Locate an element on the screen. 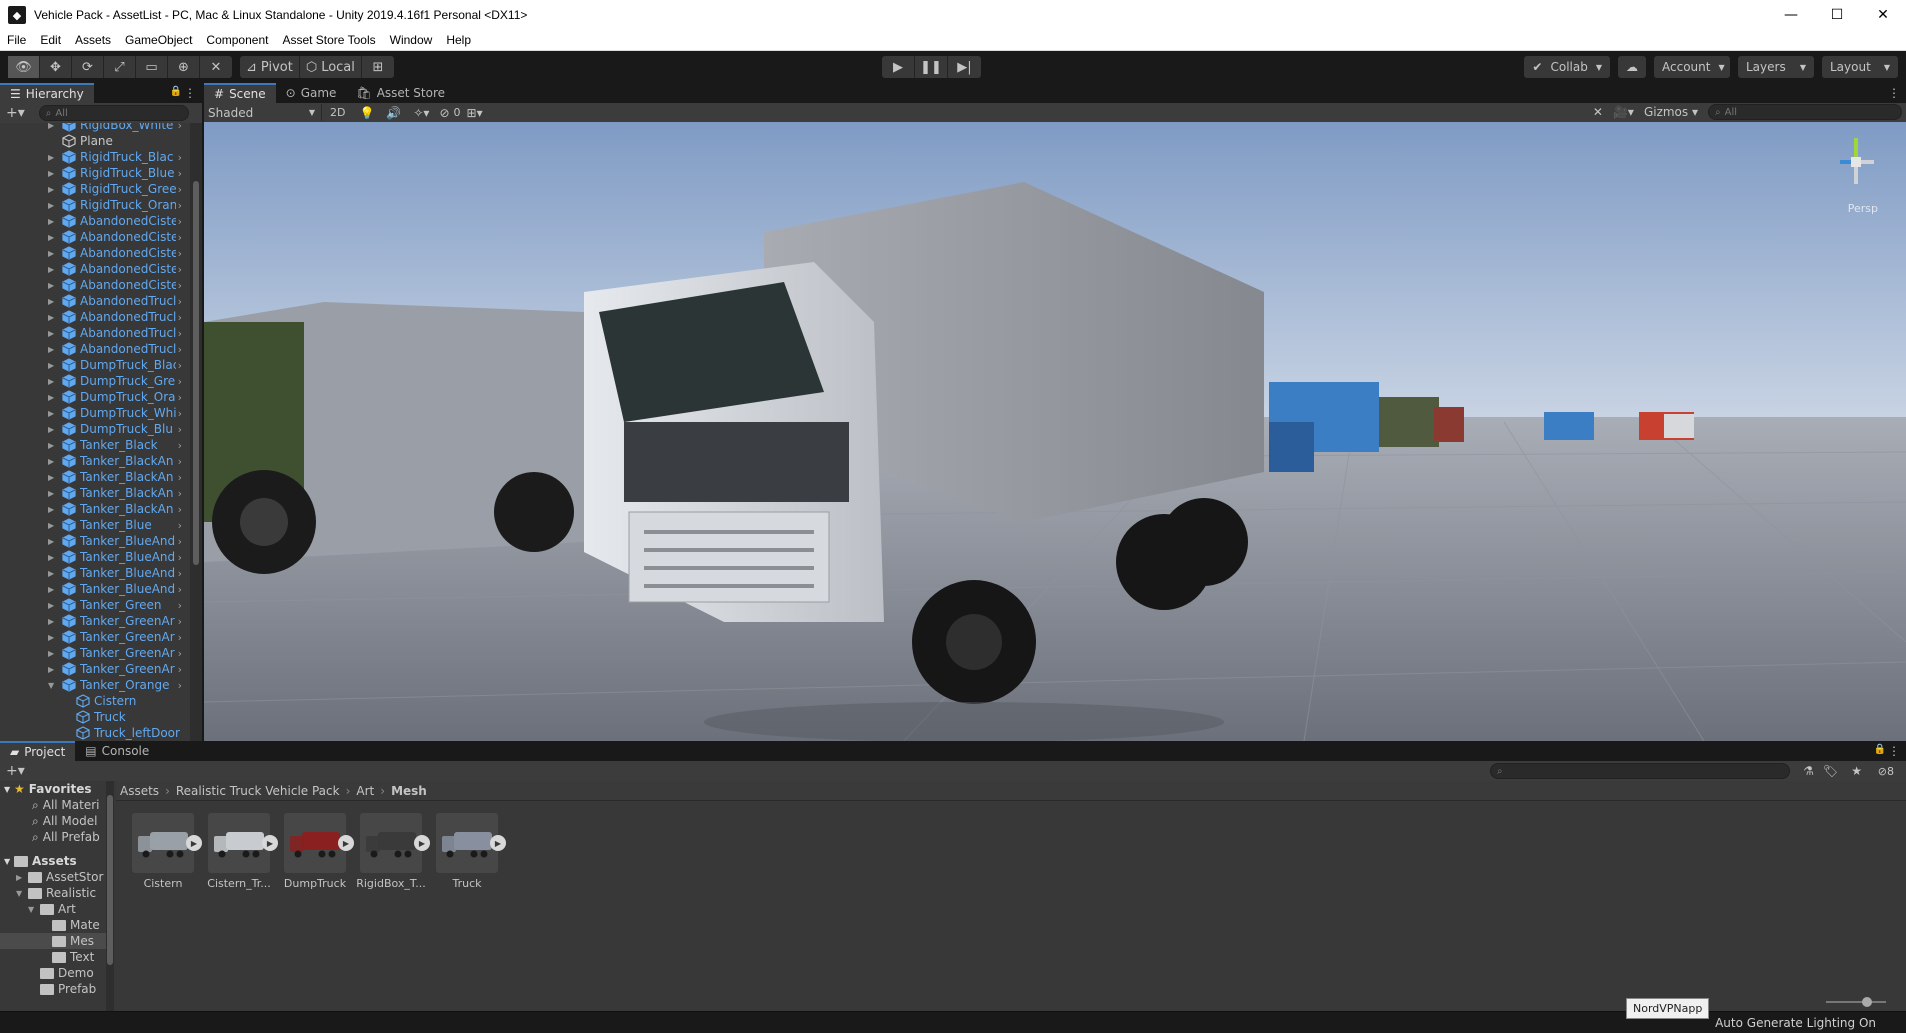  tab-asset-store: 🛍 Asset Store is located at coordinates (400, 93).